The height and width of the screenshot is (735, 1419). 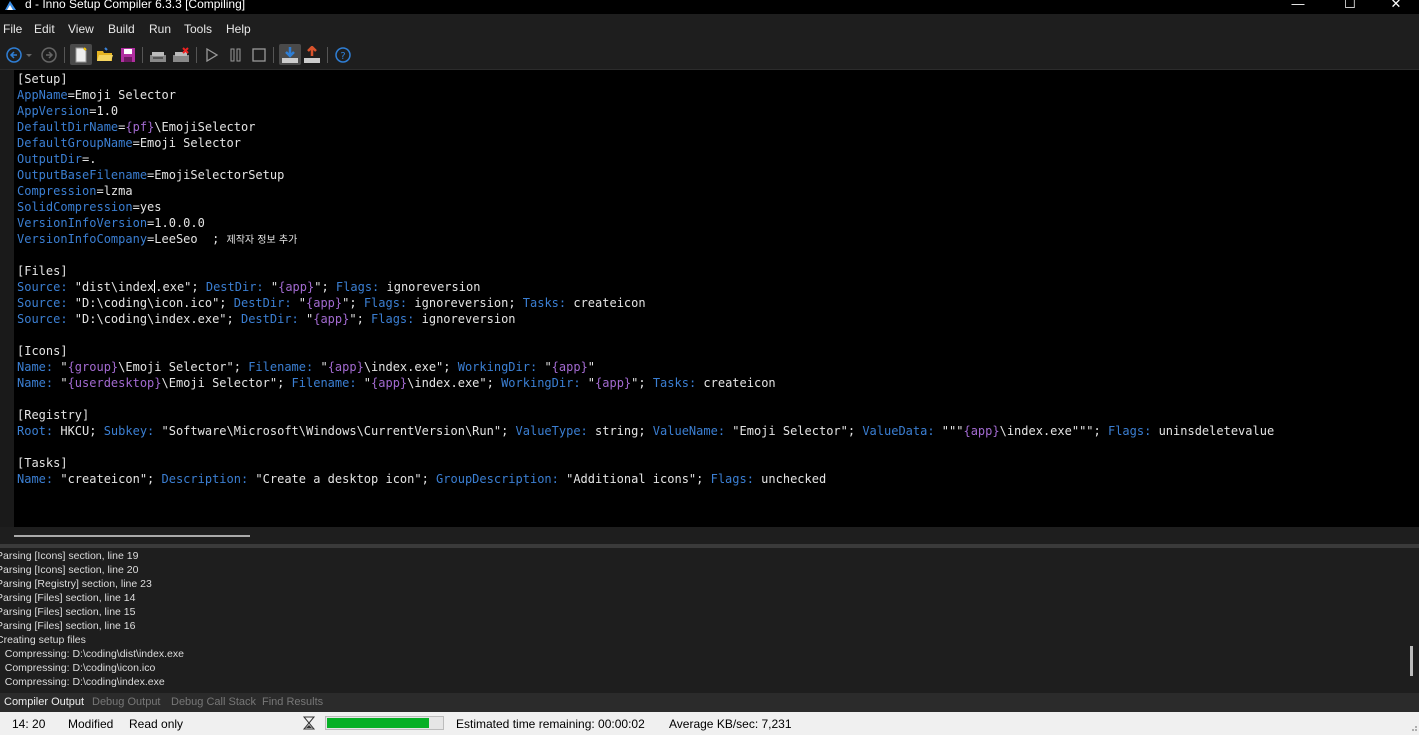 What do you see at coordinates (44, 702) in the screenshot?
I see `tab-compiler-output: Compiler Output` at bounding box center [44, 702].